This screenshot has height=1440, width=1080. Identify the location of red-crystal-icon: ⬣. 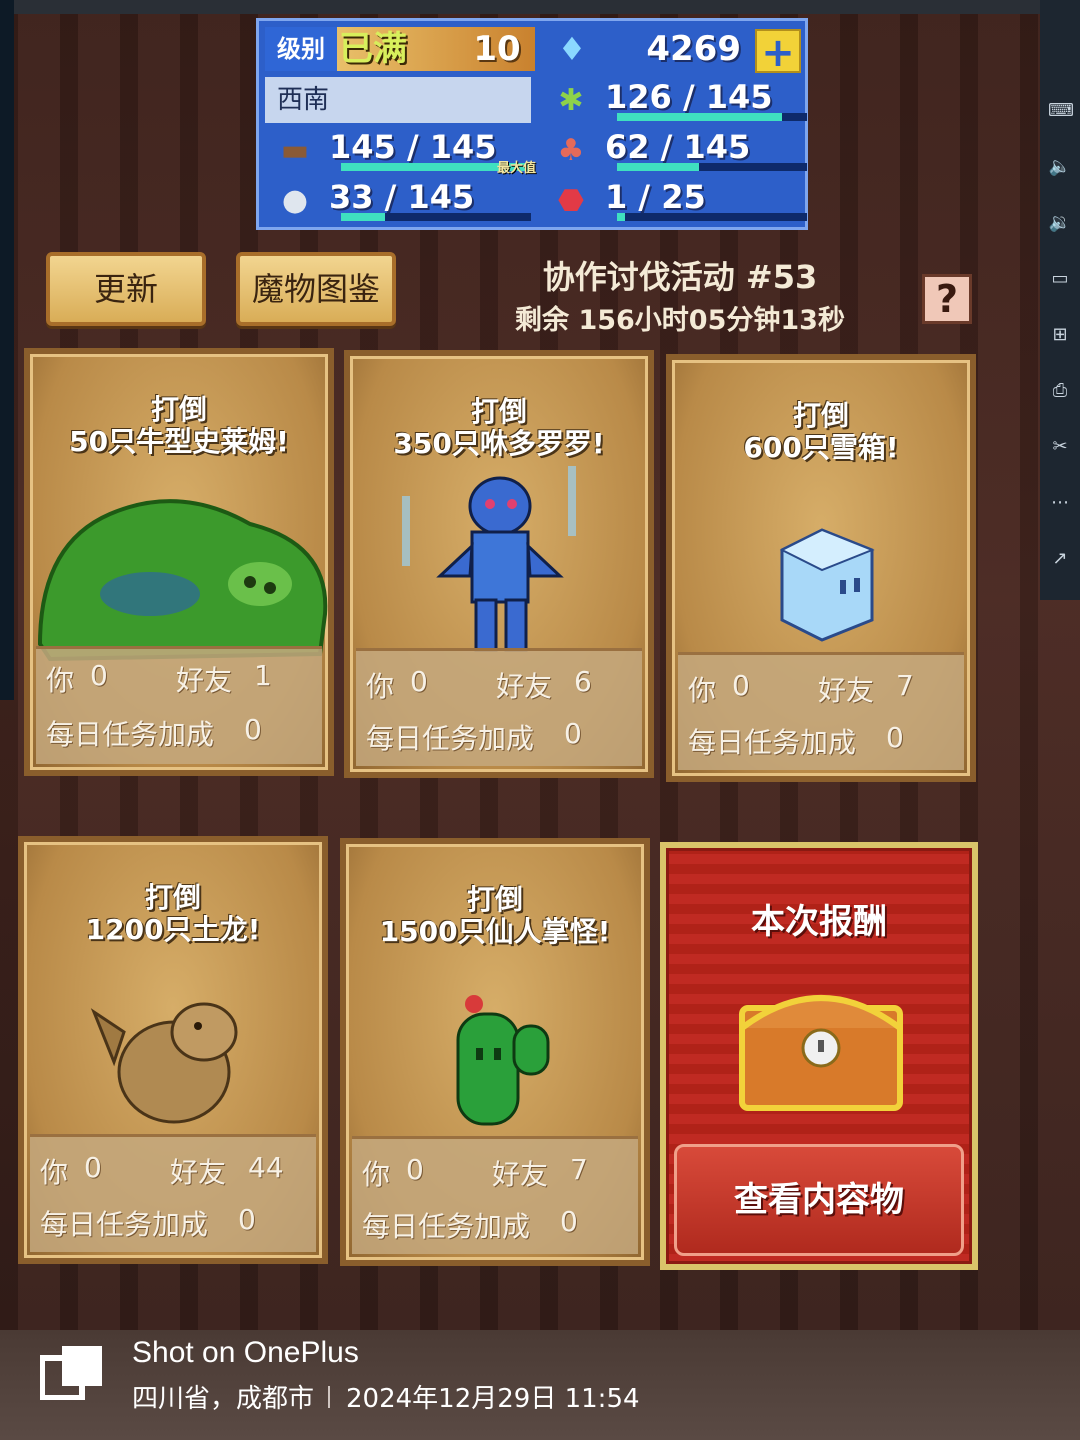
(571, 200).